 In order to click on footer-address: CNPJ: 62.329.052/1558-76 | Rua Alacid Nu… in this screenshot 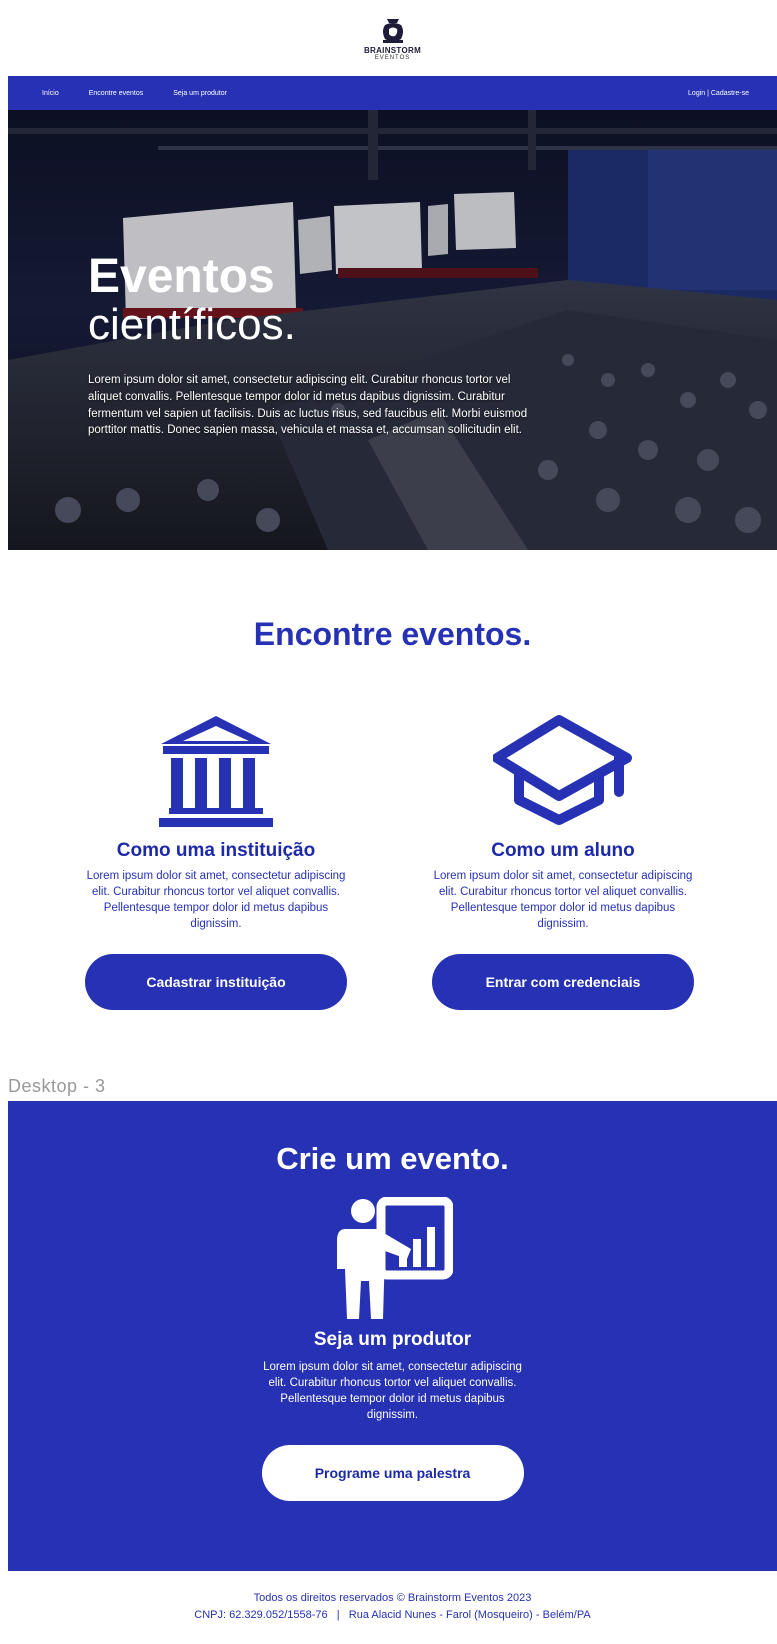, I will do `click(392, 1615)`.